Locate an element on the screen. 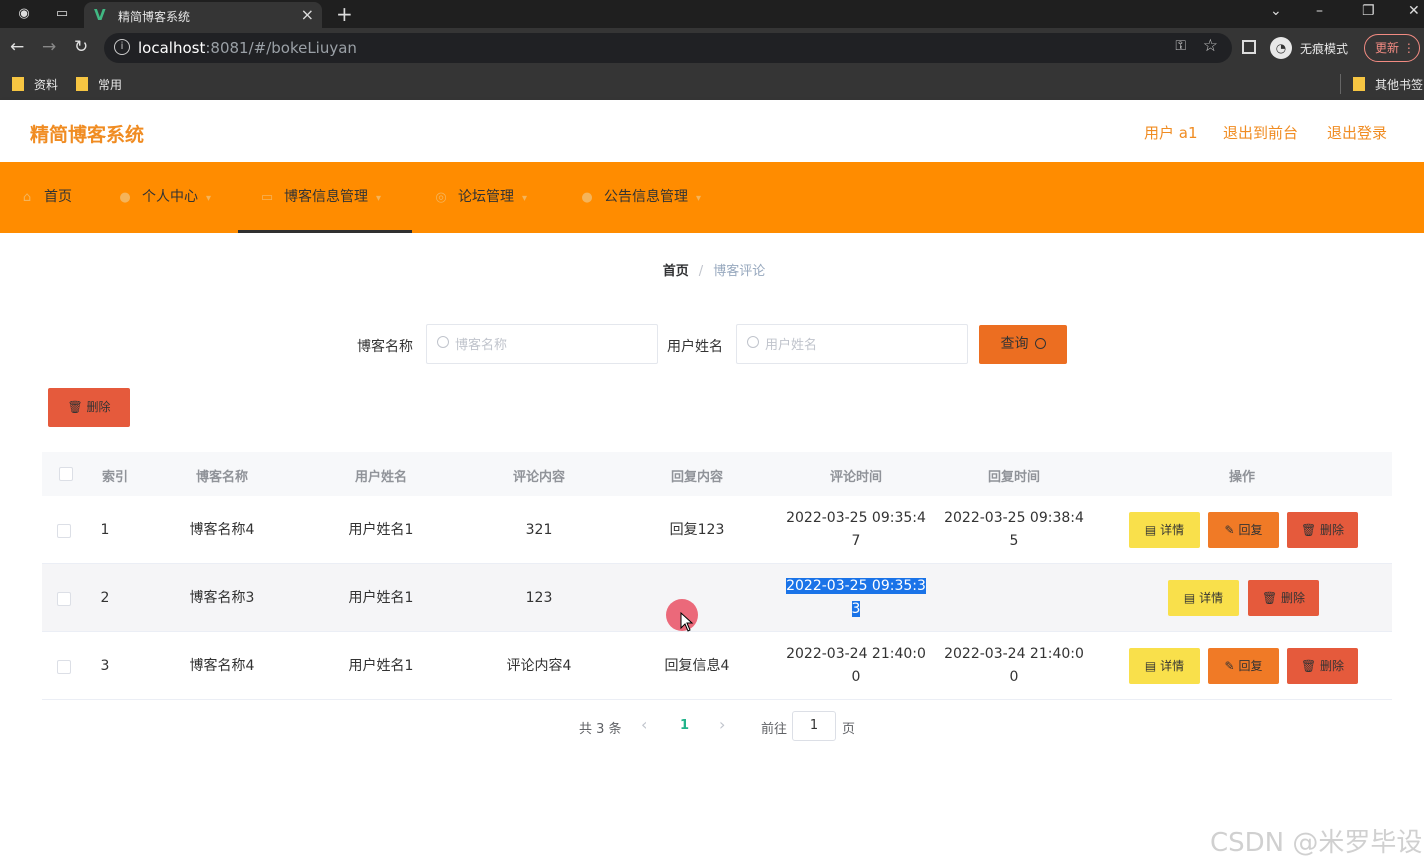  window-close-icon: ✕ is located at coordinates (1414, 11).